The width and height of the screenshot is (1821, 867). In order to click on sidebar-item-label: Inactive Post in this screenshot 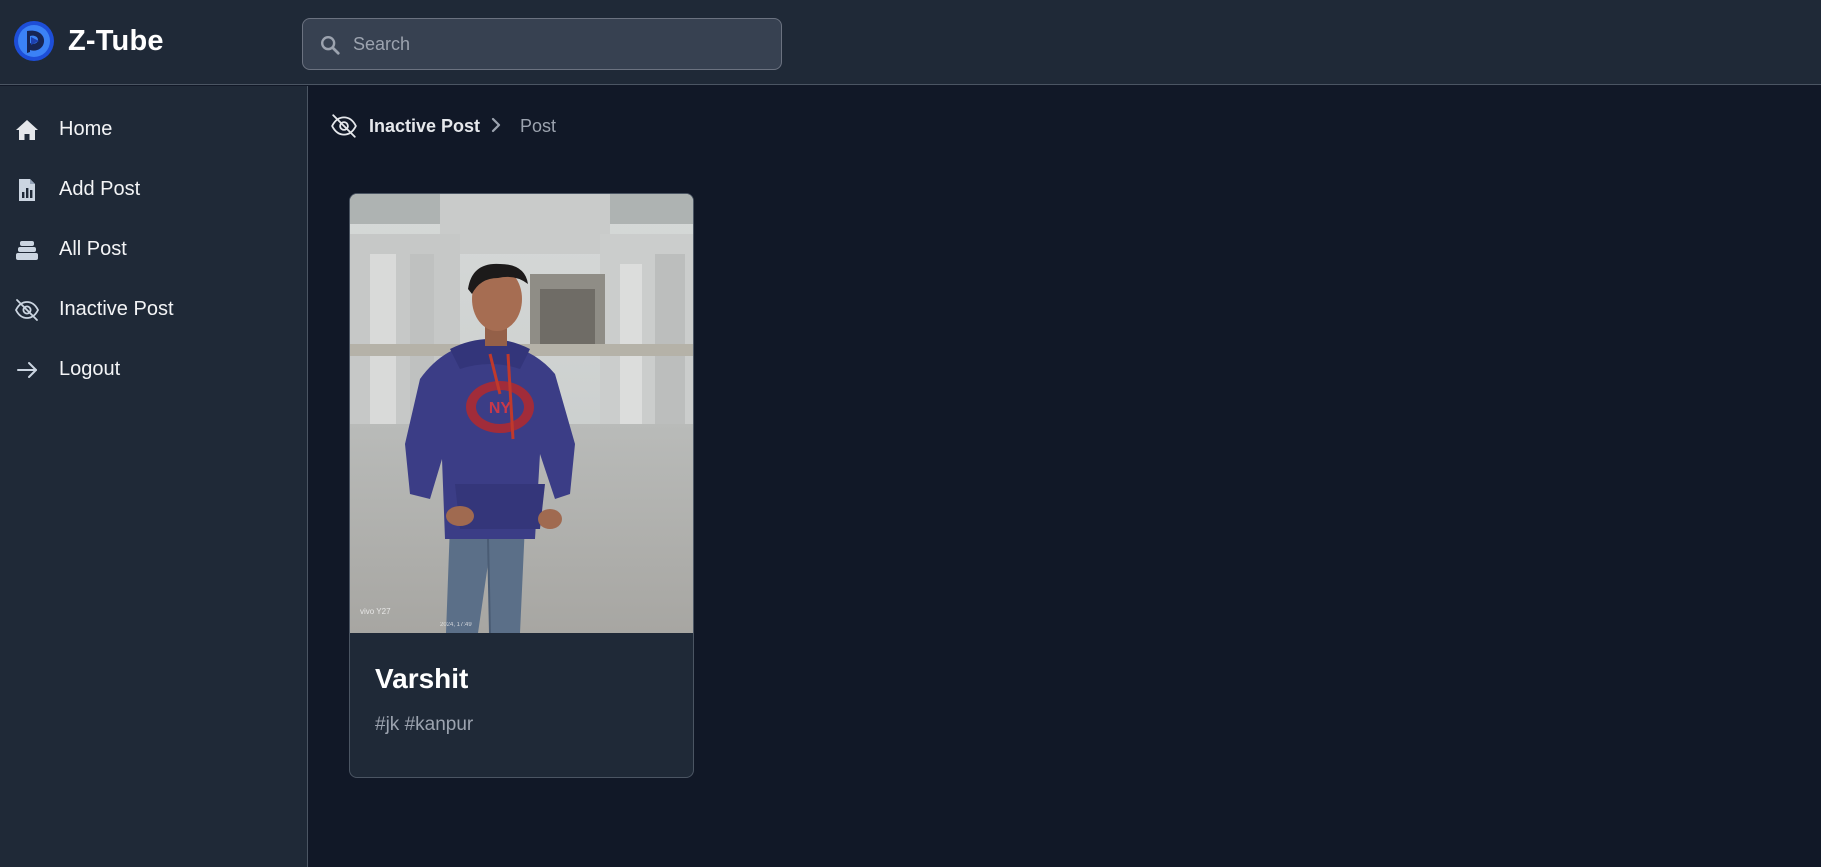, I will do `click(116, 309)`.